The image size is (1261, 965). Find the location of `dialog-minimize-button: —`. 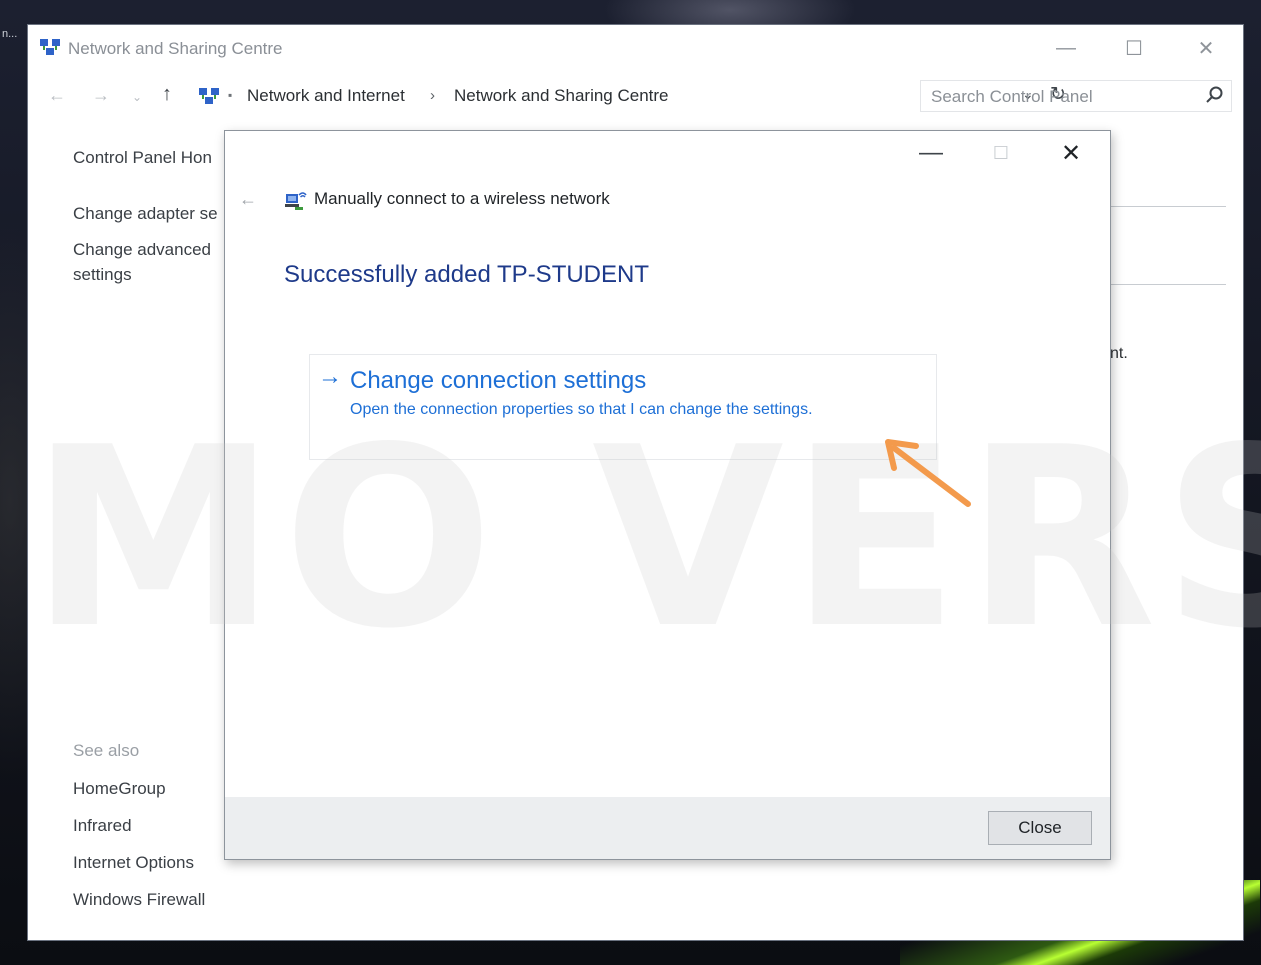

dialog-minimize-button: — is located at coordinates (931, 153).